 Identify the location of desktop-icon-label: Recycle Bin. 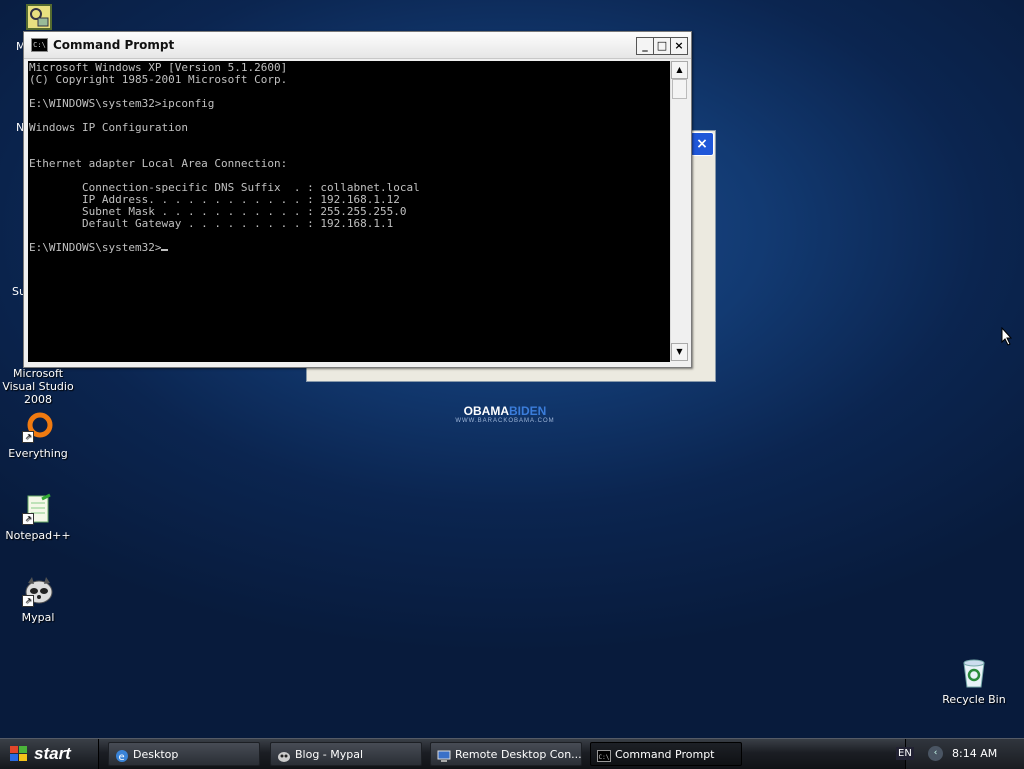
(974, 699).